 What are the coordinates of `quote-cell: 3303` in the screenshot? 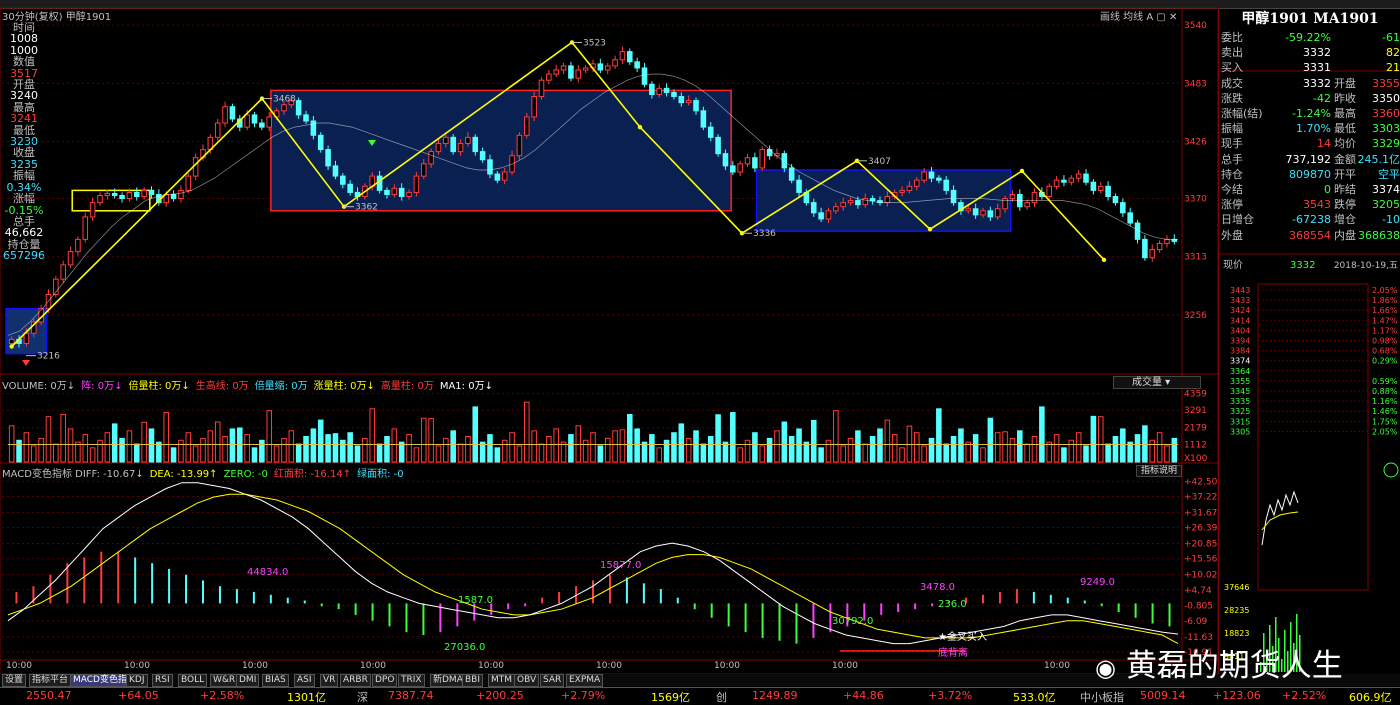 It's located at (1386, 129).